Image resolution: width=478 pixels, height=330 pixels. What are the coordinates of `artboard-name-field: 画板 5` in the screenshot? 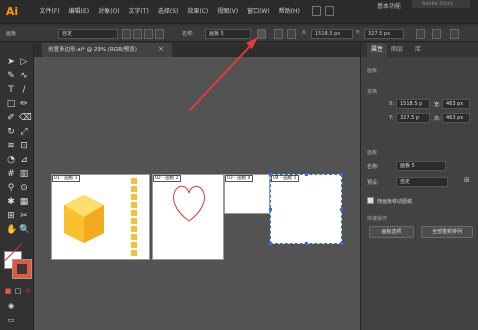 It's located at (421, 166).